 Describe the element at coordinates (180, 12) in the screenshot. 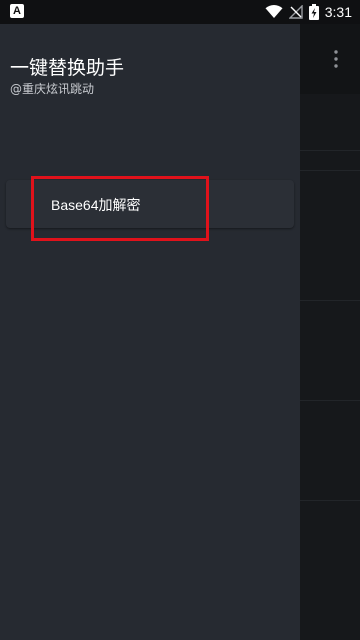

I see `status-bar: A 3:31` at that location.